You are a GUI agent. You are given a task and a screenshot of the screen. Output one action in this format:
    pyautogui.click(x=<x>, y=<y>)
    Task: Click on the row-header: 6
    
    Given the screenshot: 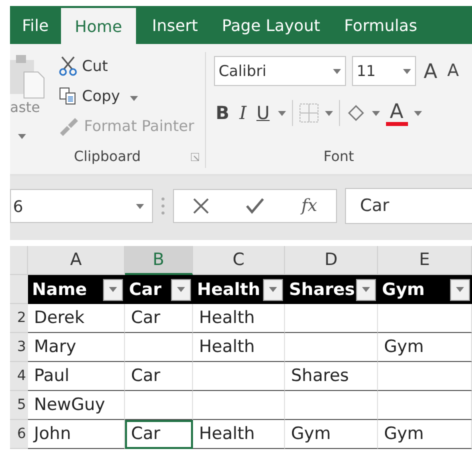 What is the action you would take?
    pyautogui.click(x=19, y=434)
    